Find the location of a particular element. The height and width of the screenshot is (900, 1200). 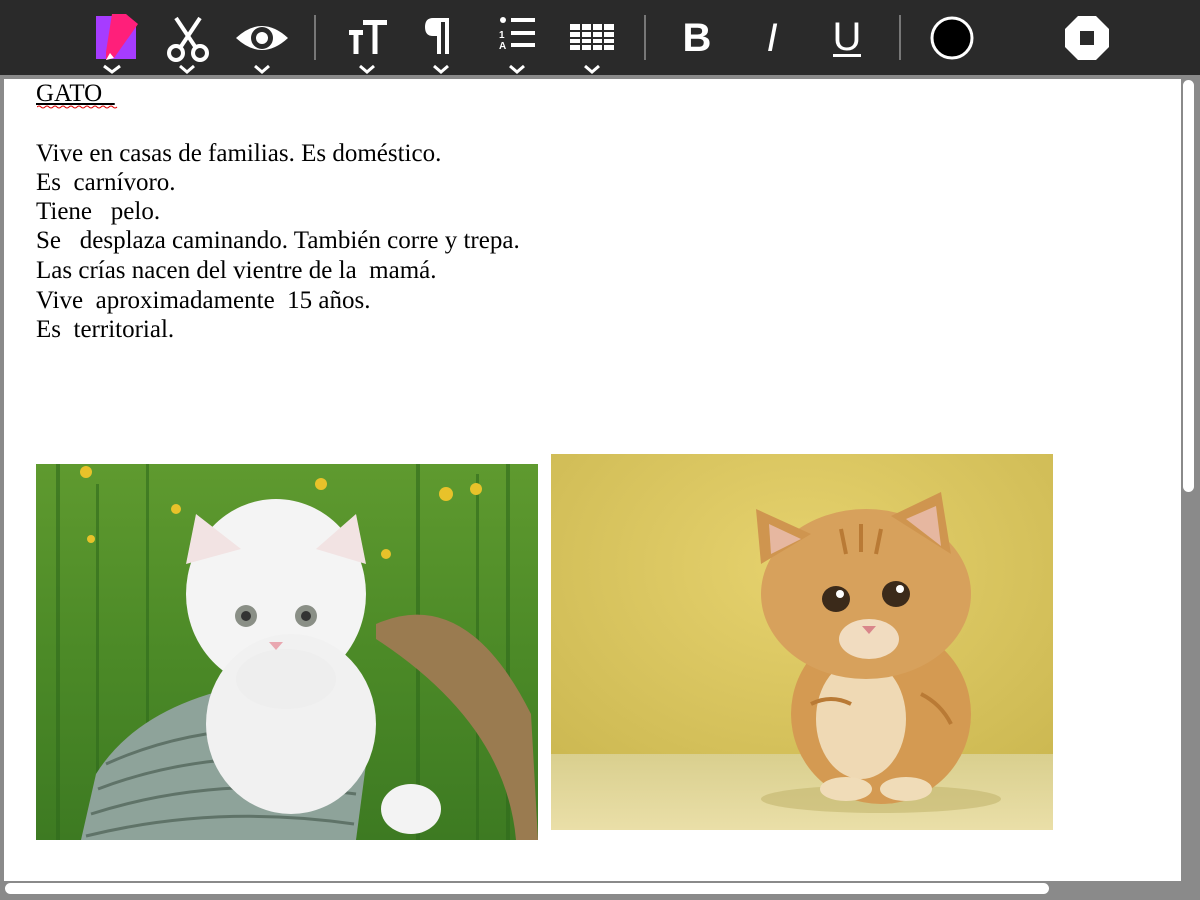

document-pencil-button is located at coordinates (114, 41).